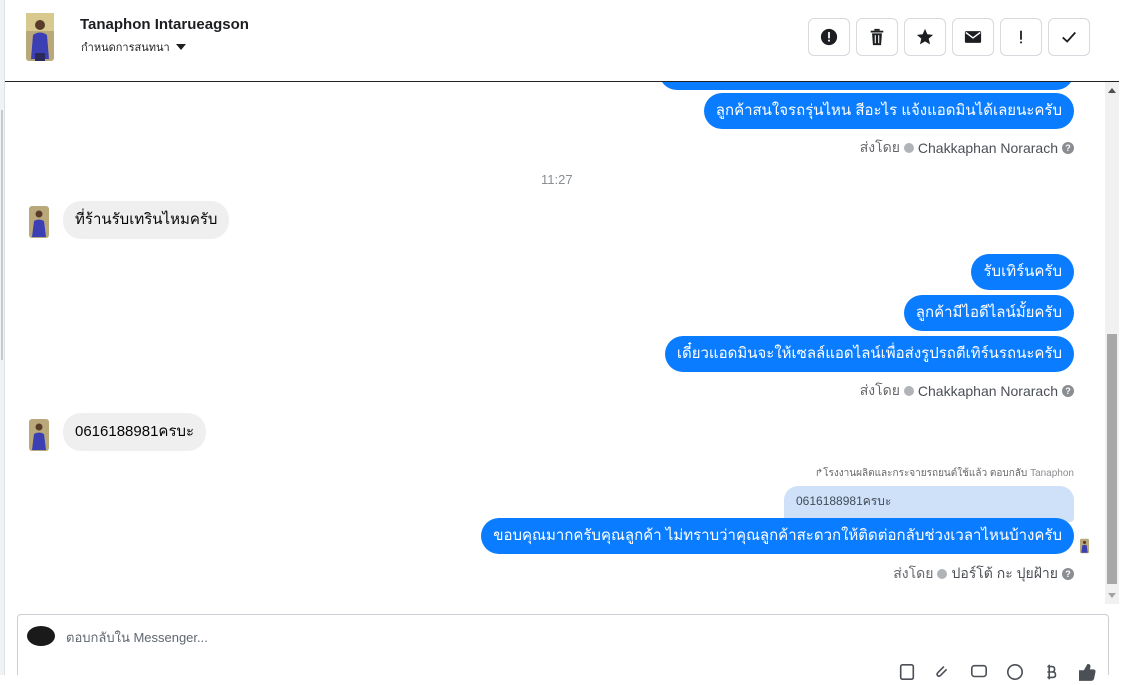 The height and width of the screenshot is (685, 1123). What do you see at coordinates (1112, 459) in the screenshot?
I see `scrollbar-thumb` at bounding box center [1112, 459].